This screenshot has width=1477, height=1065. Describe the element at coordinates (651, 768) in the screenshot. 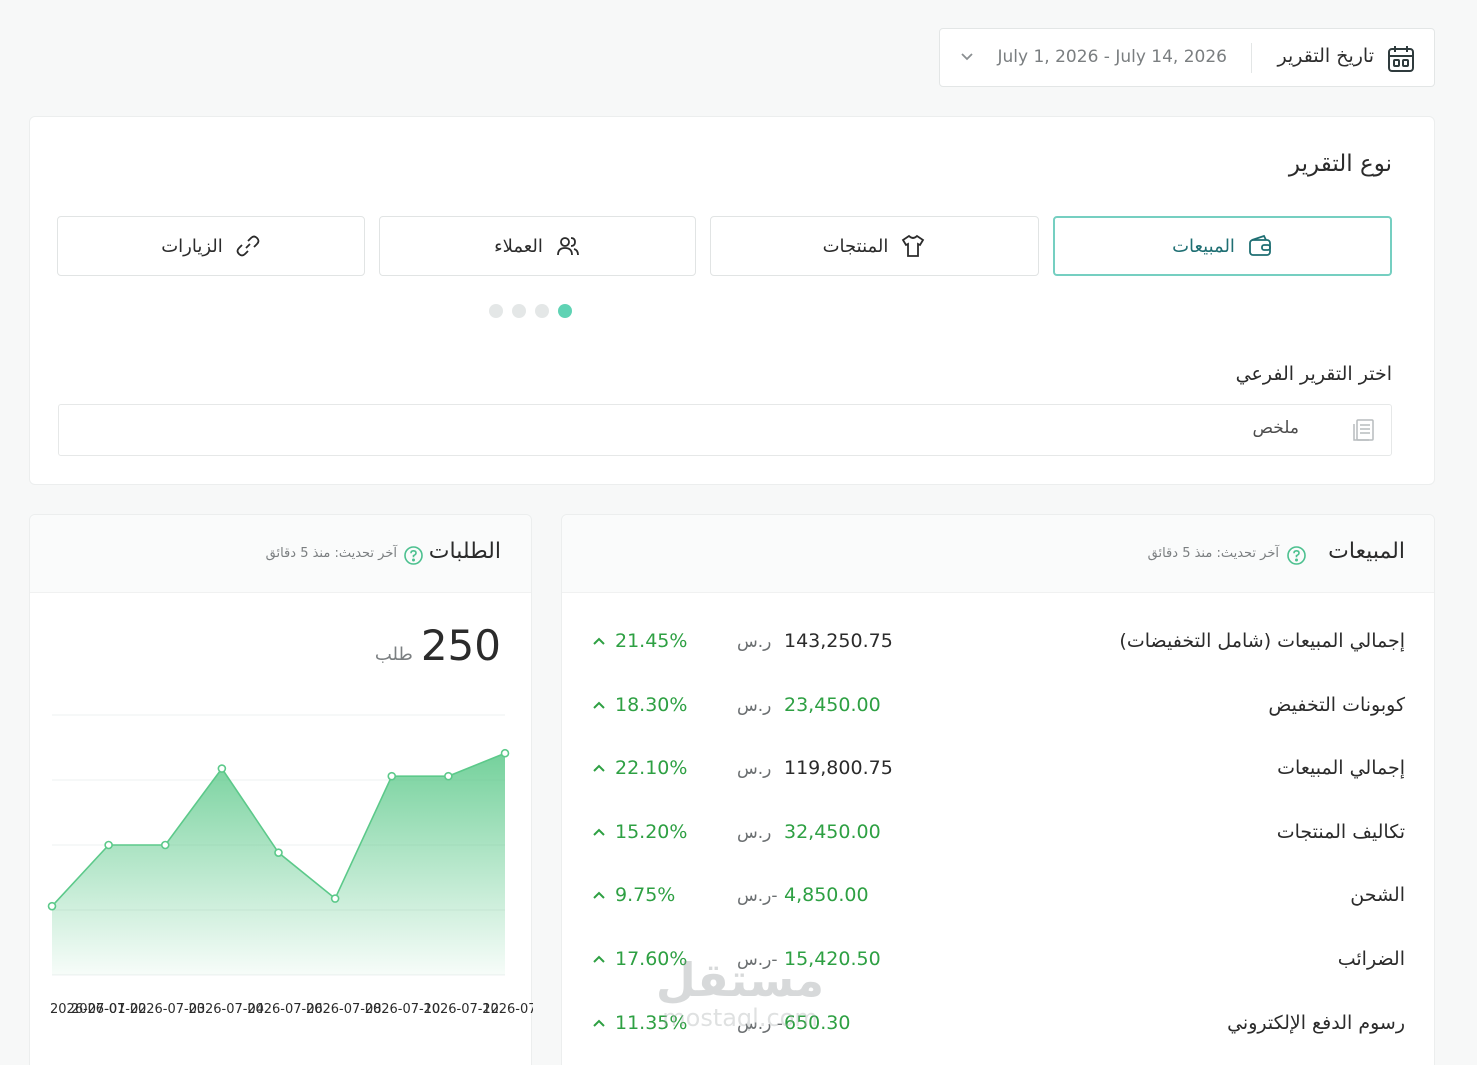

I see `metric-change-value: 22.10%` at that location.